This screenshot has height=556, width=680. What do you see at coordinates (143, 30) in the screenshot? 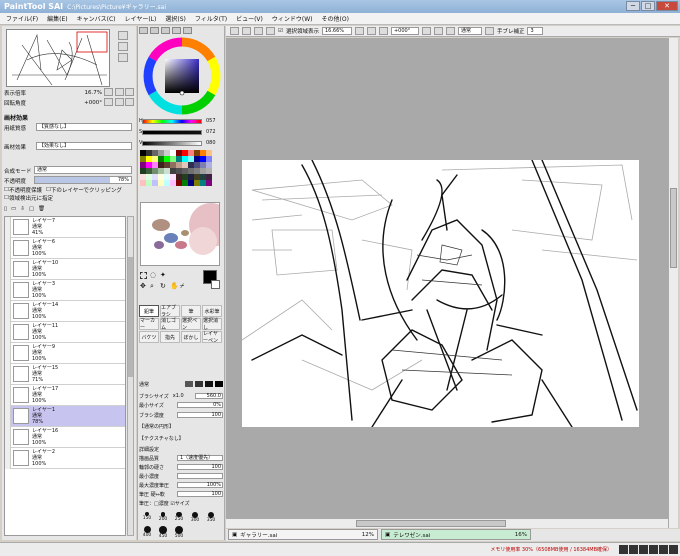
I see `wheel-tab-icon` at bounding box center [143, 30].